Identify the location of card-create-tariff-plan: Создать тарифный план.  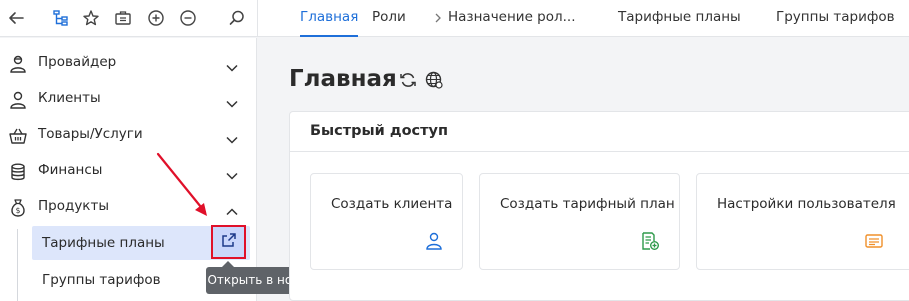
(579, 221).